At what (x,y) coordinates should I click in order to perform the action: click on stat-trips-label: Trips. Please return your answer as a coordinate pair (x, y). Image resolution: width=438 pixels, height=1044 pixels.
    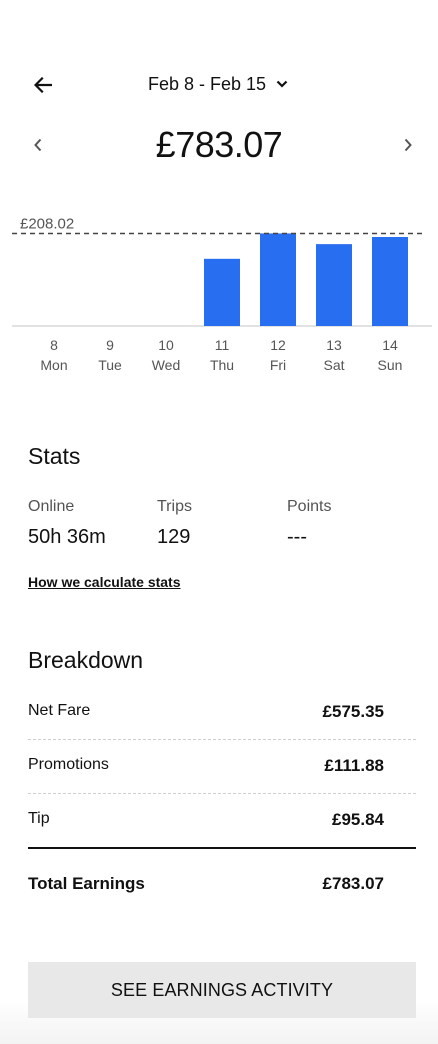
    Looking at the image, I should click on (174, 506).